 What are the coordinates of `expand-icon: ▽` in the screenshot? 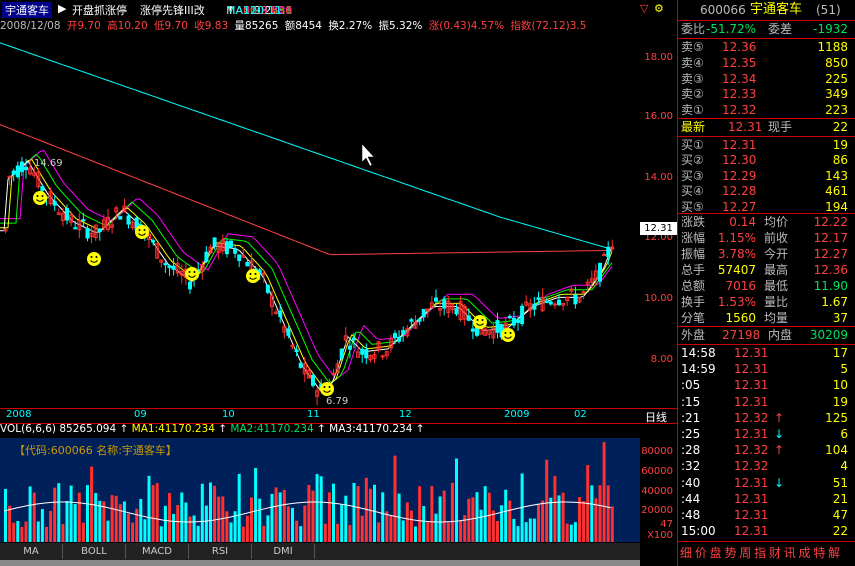 It's located at (644, 8).